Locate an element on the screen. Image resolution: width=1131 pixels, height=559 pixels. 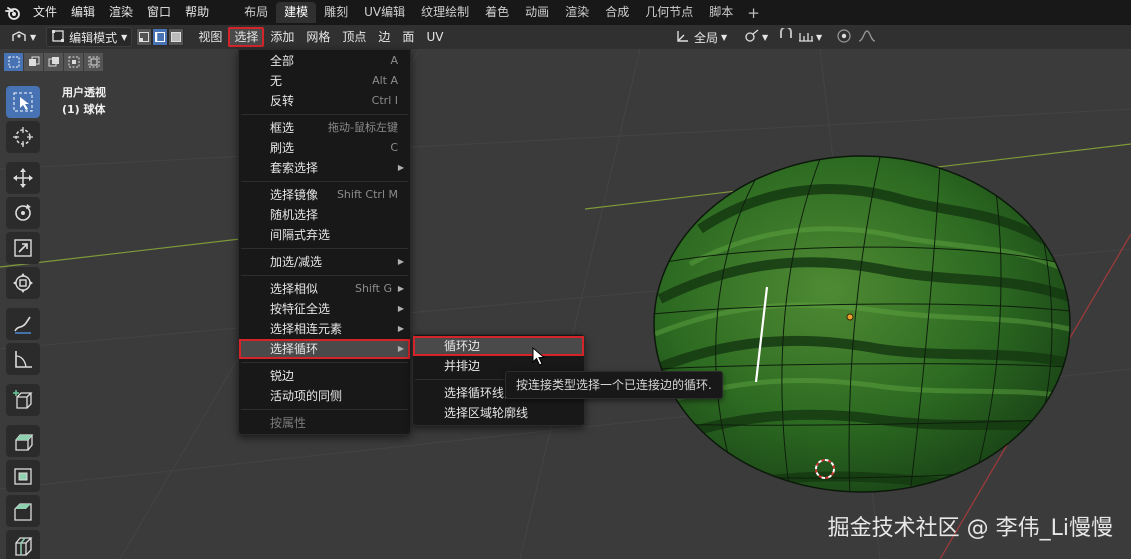
submenu-arrow-icon: ▶ is located at coordinates (400, 348).